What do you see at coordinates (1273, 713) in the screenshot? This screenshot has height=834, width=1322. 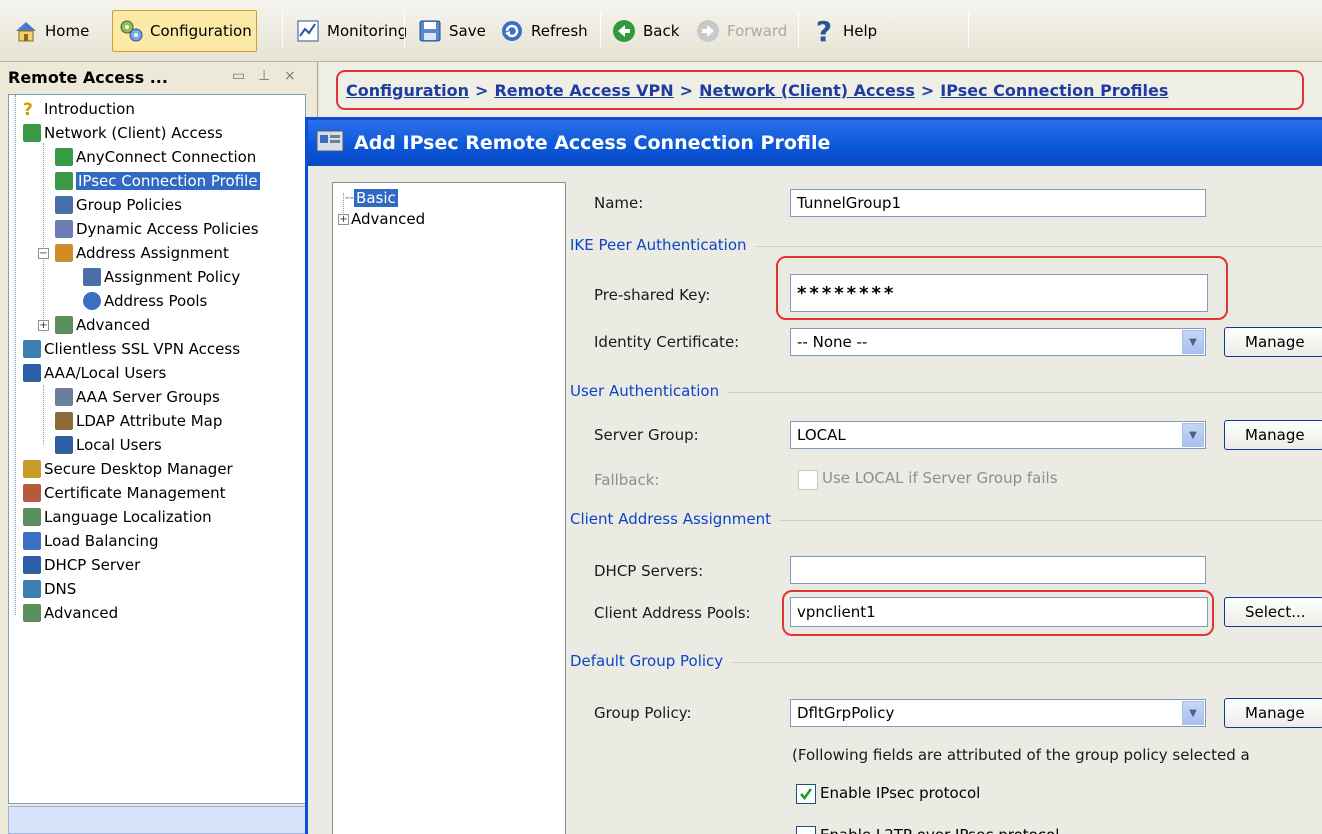 I see `manage-group-policy-button: Manage` at bounding box center [1273, 713].